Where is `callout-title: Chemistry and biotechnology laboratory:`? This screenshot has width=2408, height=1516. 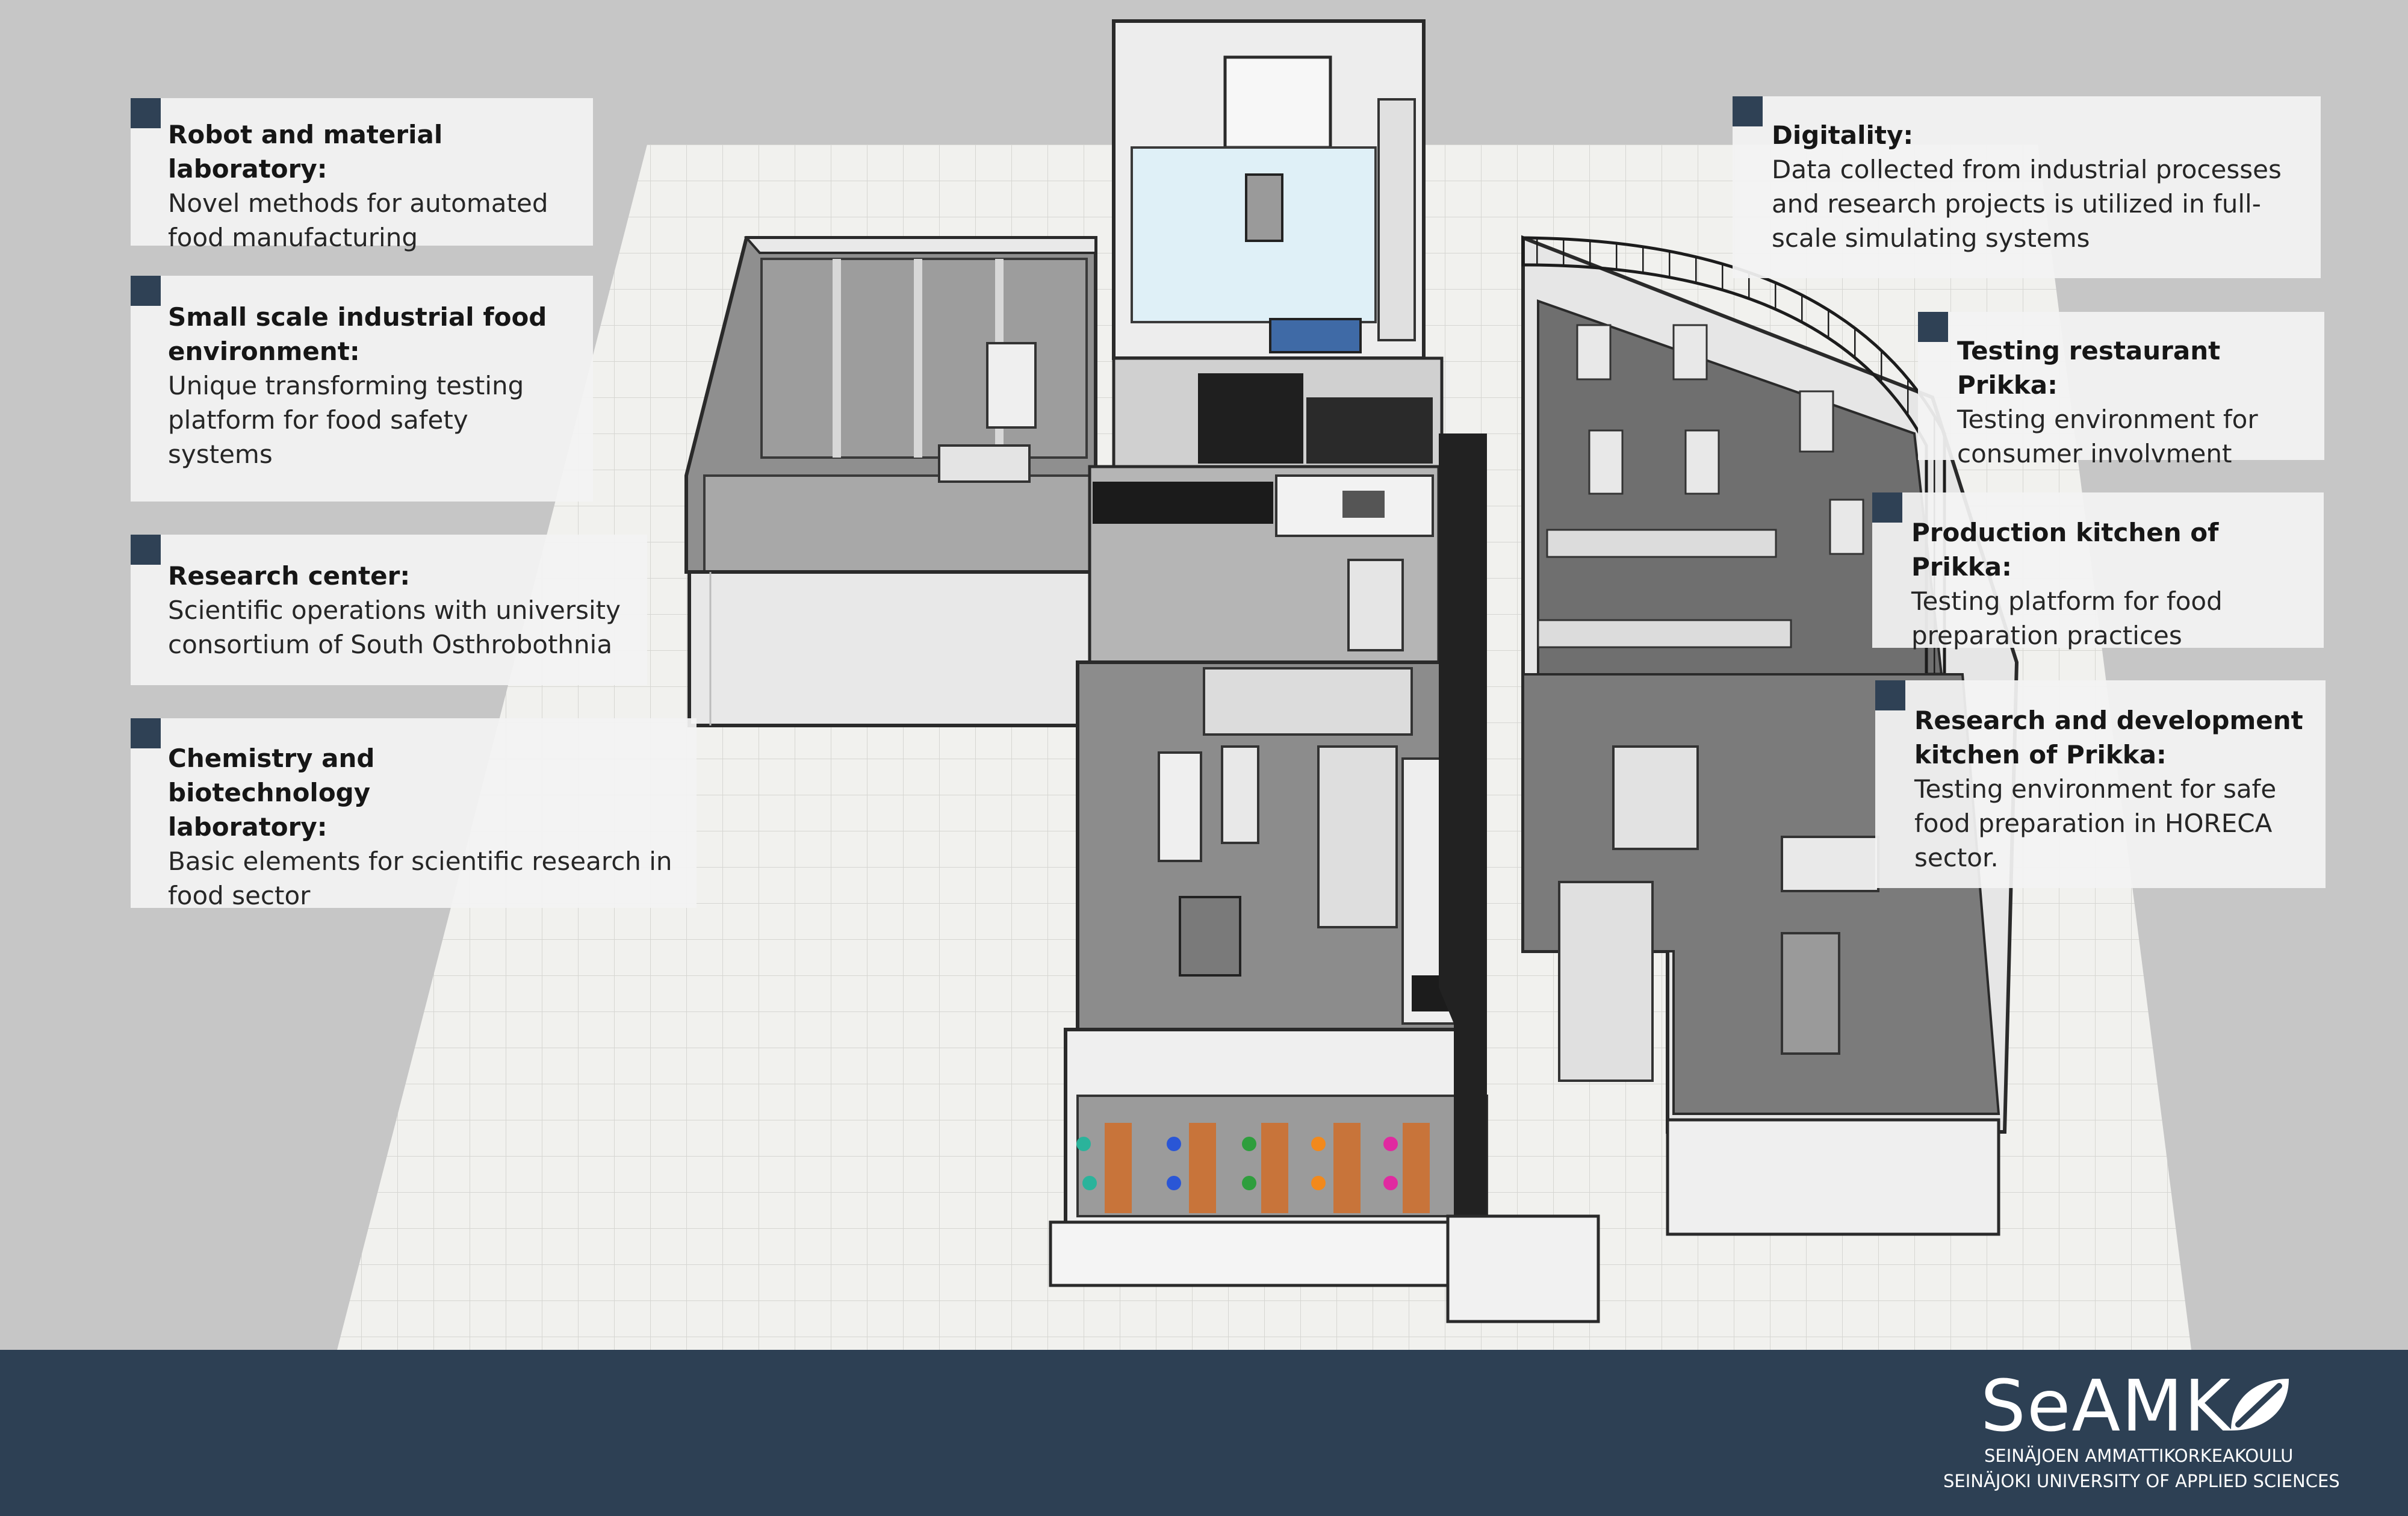 callout-title: Chemistry and biotechnology laboratory: is located at coordinates (271, 793).